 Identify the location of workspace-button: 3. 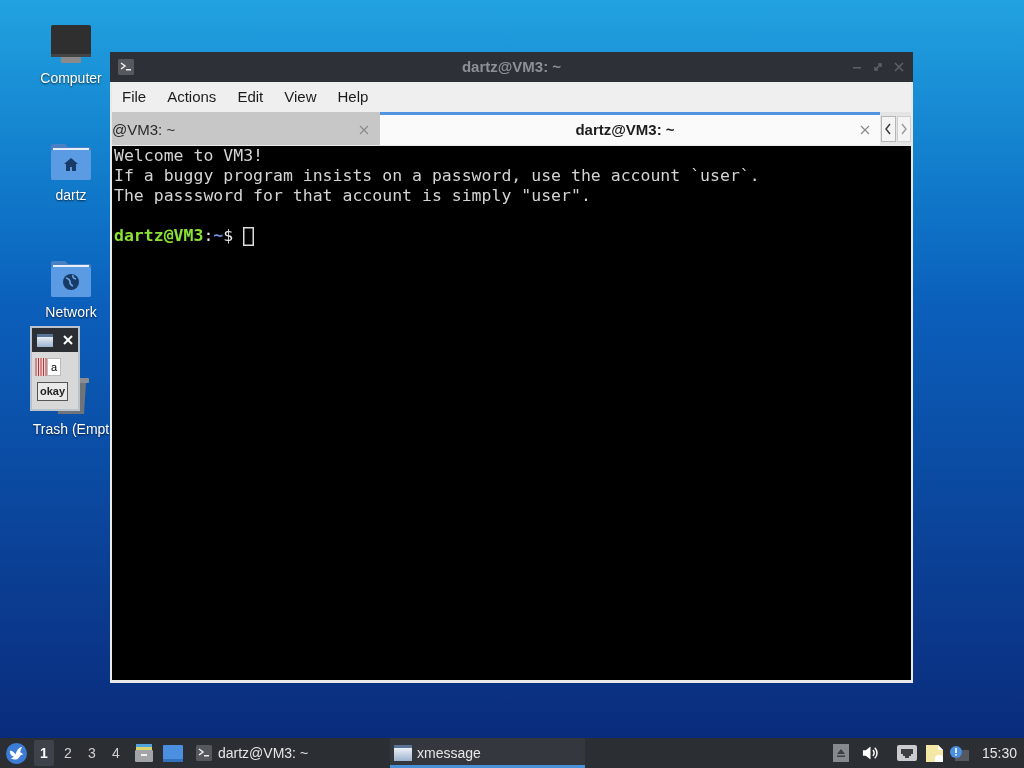
(92, 753).